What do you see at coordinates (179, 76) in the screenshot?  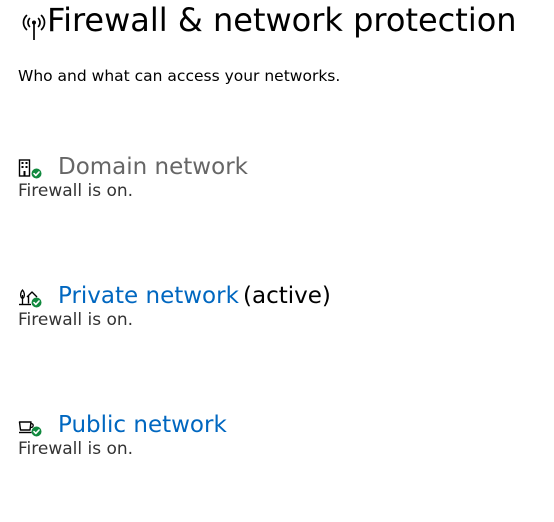 I see `page-subtitle: Who and what can access your networks.` at bounding box center [179, 76].